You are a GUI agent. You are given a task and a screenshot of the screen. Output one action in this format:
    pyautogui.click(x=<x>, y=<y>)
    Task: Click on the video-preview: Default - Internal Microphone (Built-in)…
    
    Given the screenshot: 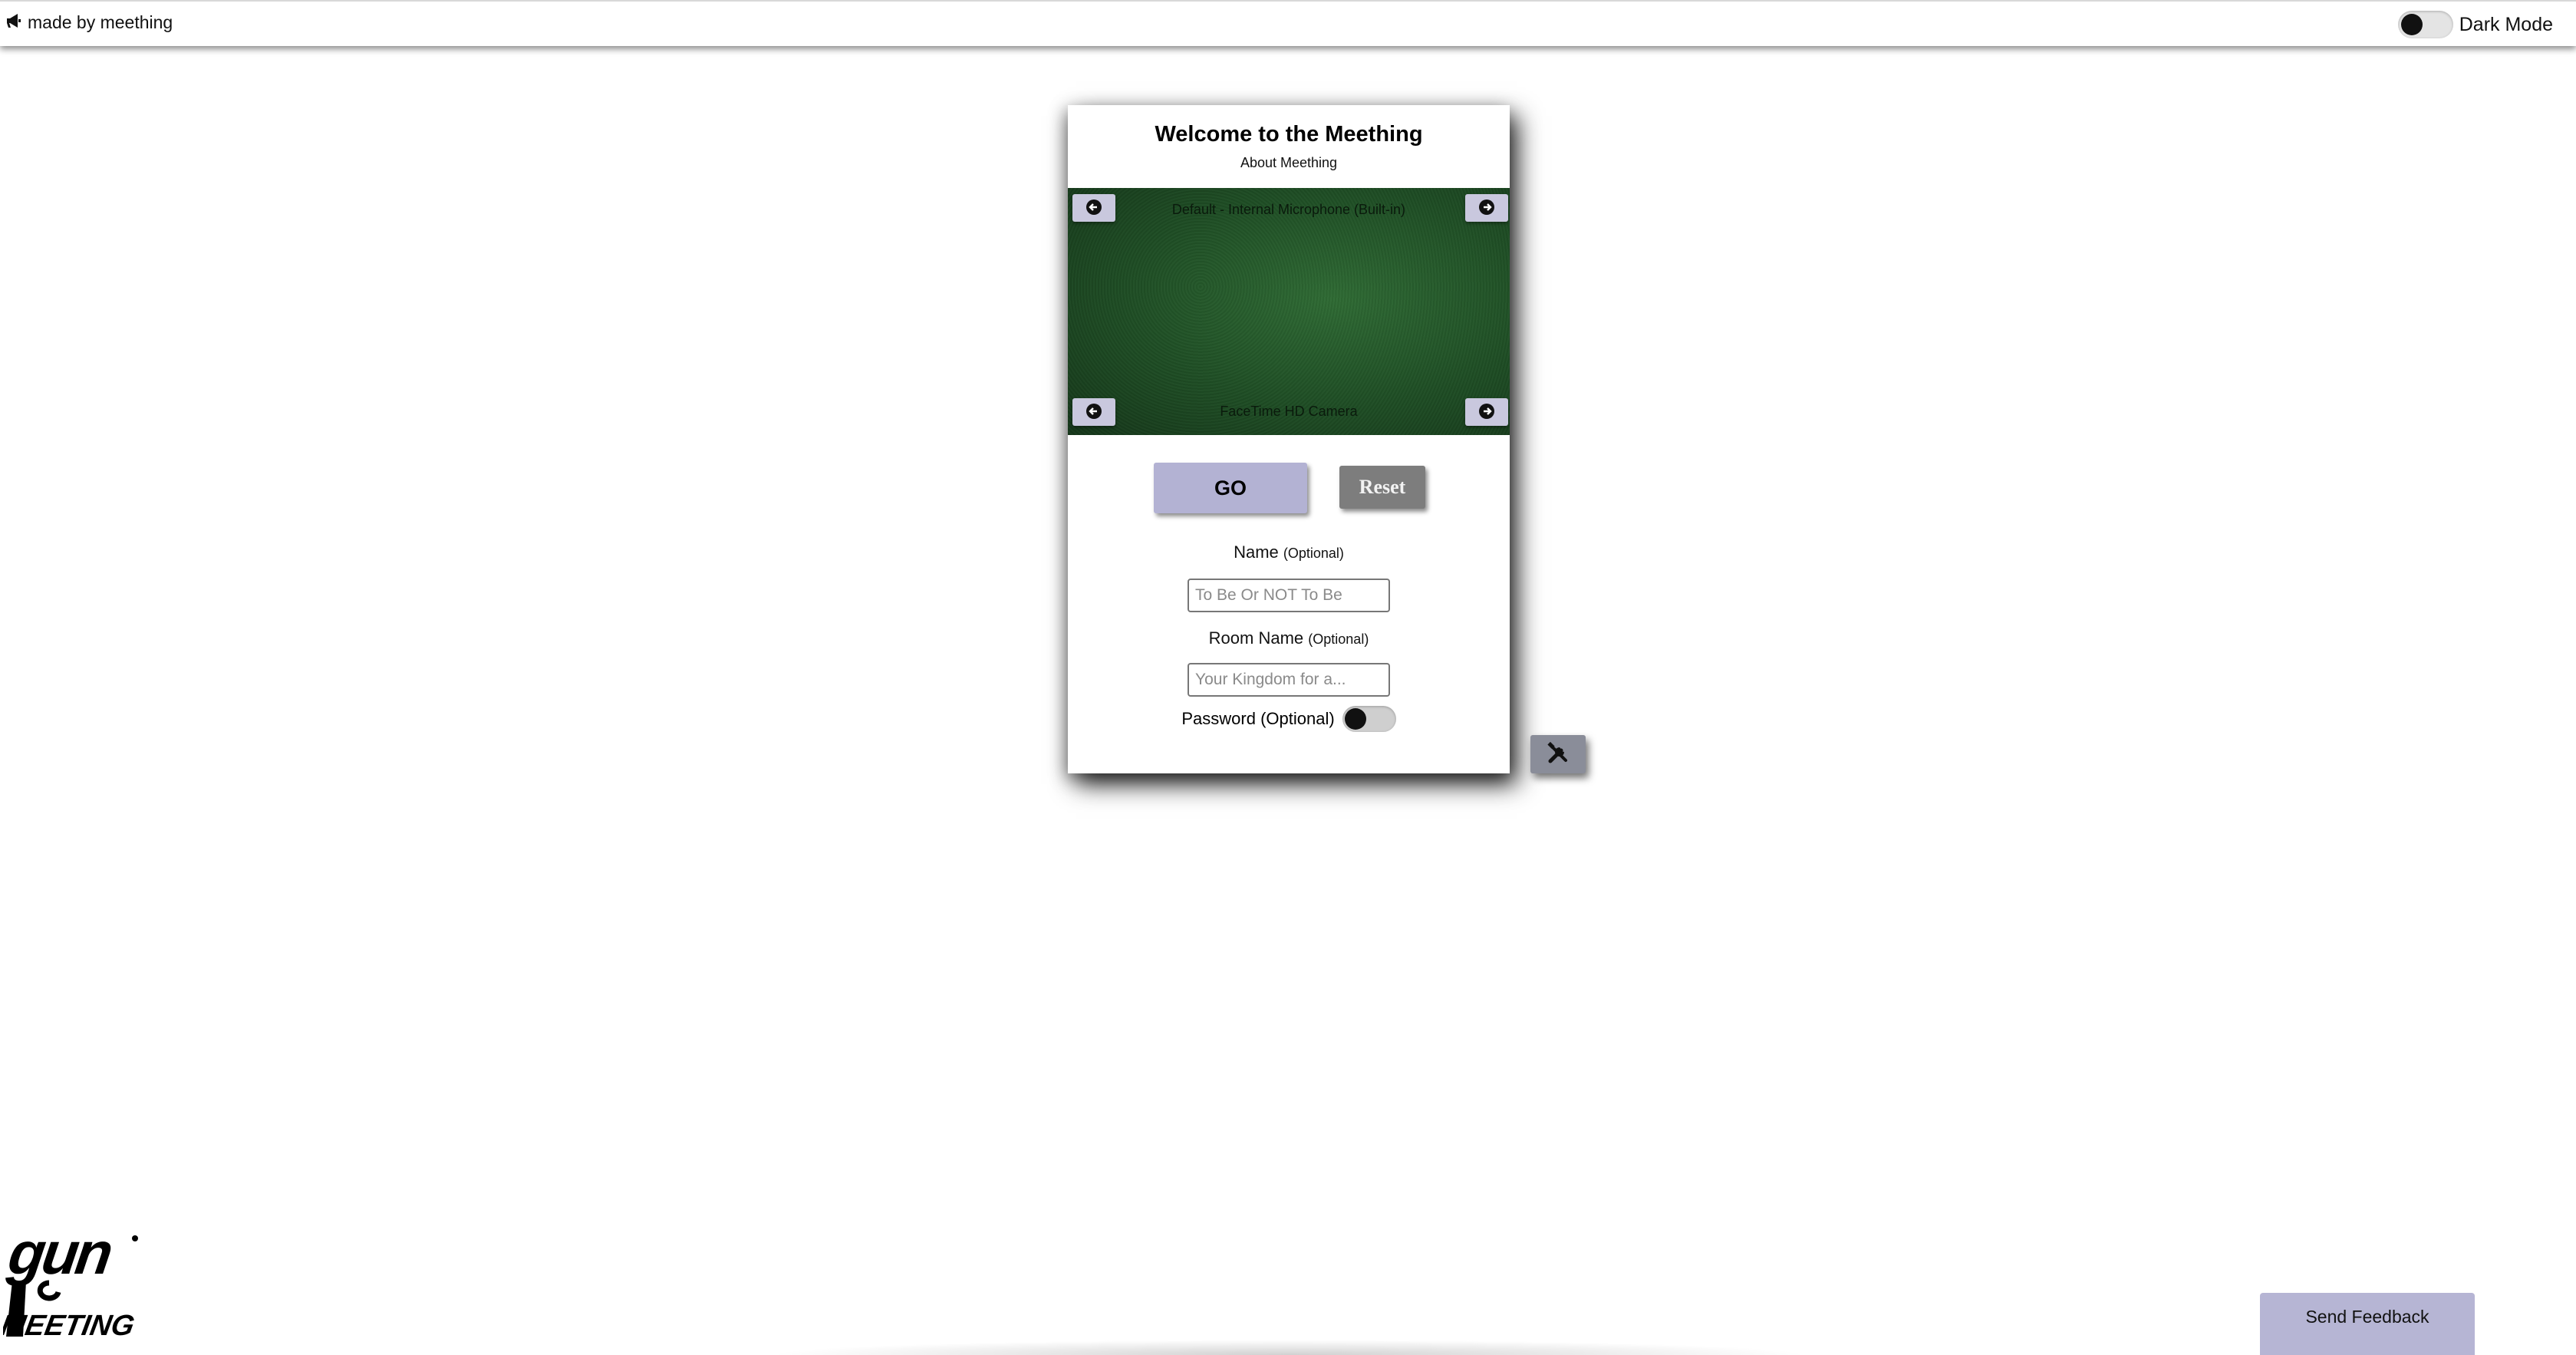 What is the action you would take?
    pyautogui.click(x=1289, y=311)
    